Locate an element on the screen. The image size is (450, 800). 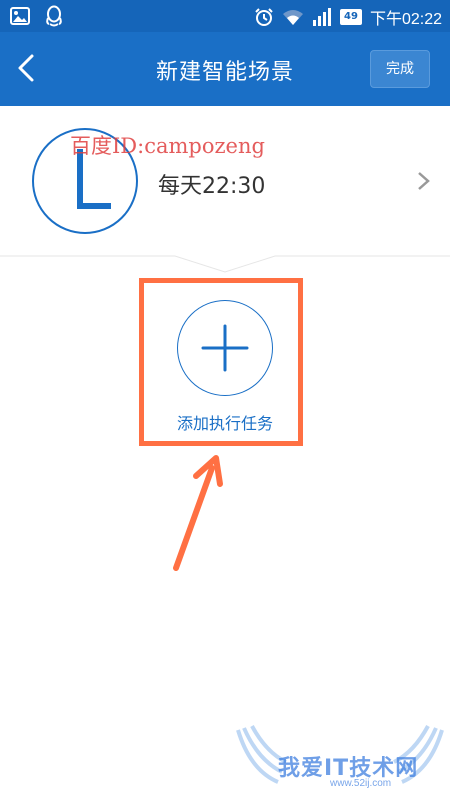
watermark-text: 百度ID:campozeng is located at coordinates (167, 146).